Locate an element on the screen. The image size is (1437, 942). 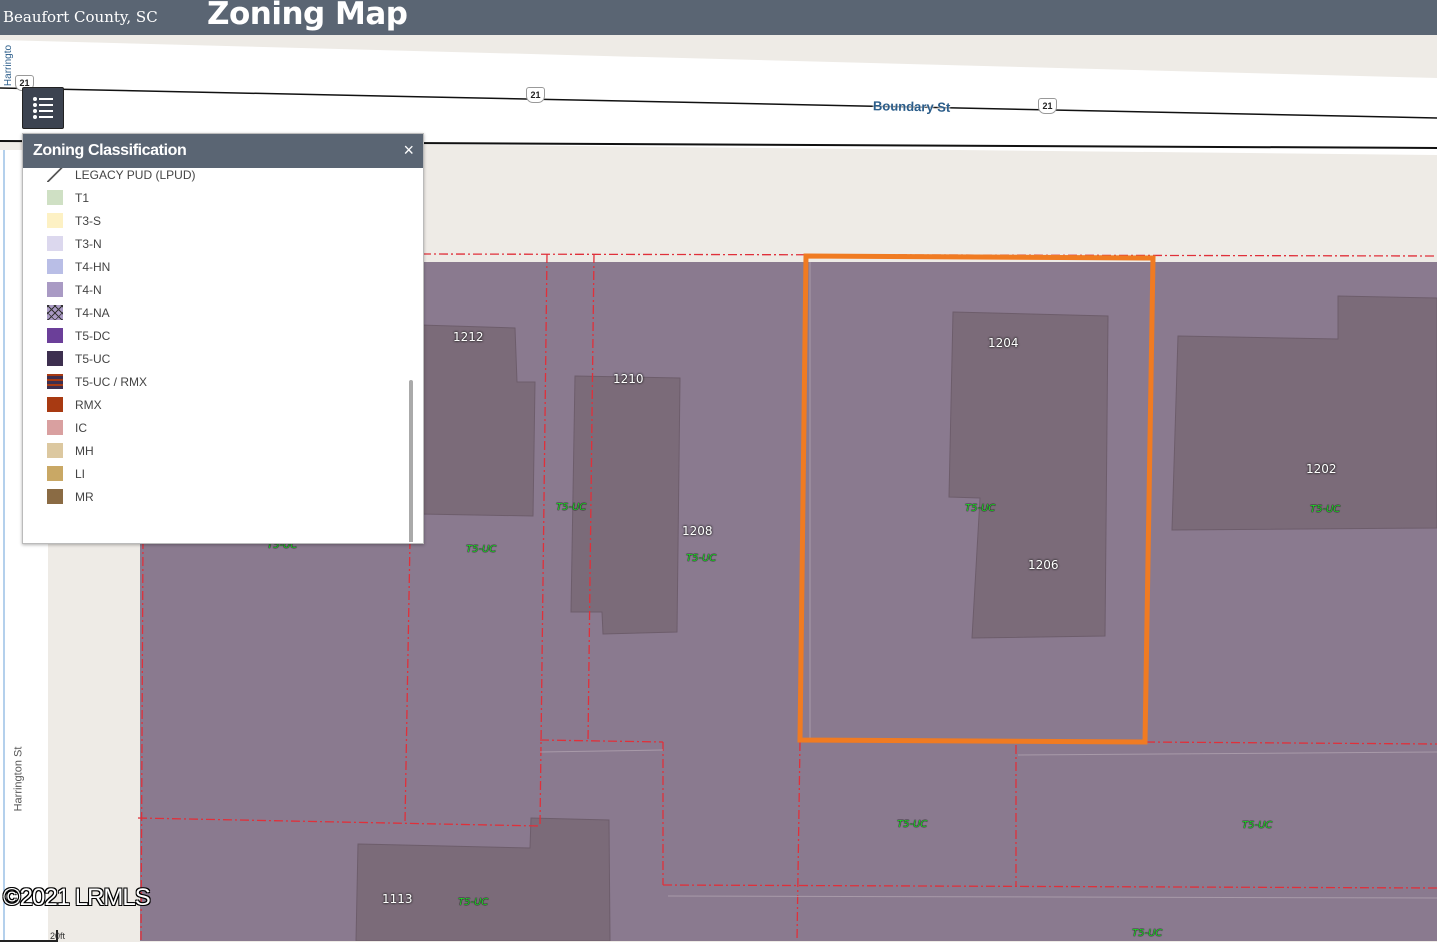
address-label: 1210 is located at coordinates (628, 379).